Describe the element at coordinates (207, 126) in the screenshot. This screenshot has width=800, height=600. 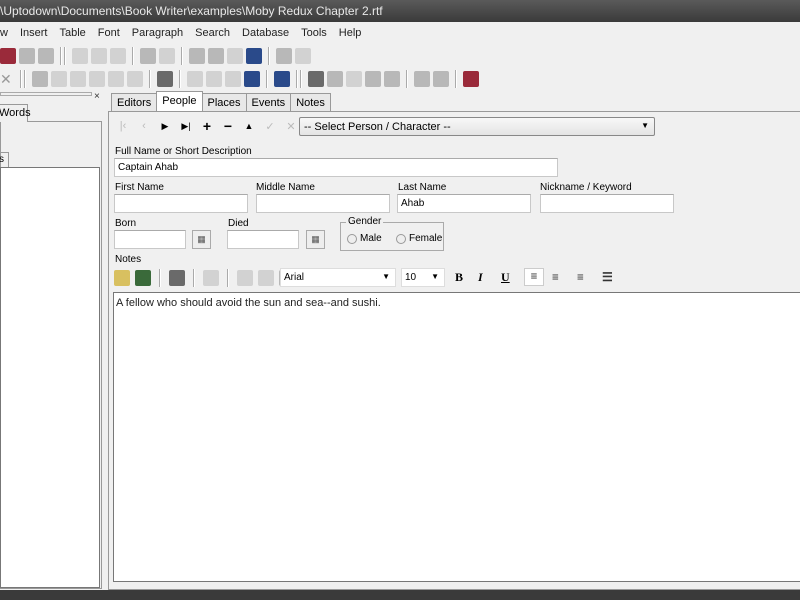
I see `add-record-button: +` at that location.